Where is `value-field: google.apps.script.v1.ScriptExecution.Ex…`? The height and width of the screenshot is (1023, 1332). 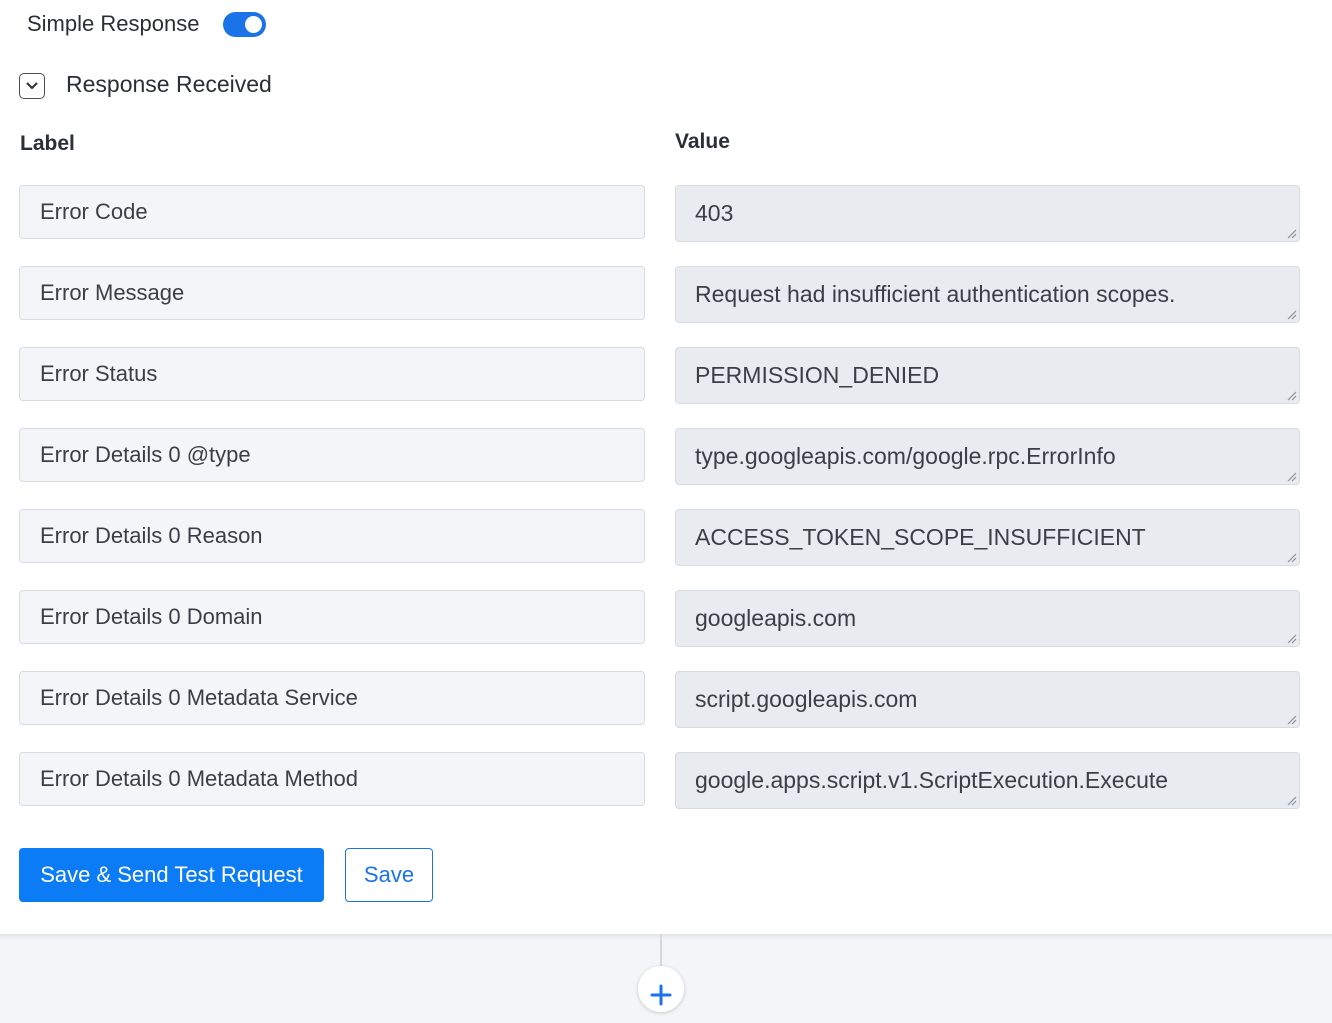
value-field: google.apps.script.v1.ScriptExecution.Ex… is located at coordinates (987, 780).